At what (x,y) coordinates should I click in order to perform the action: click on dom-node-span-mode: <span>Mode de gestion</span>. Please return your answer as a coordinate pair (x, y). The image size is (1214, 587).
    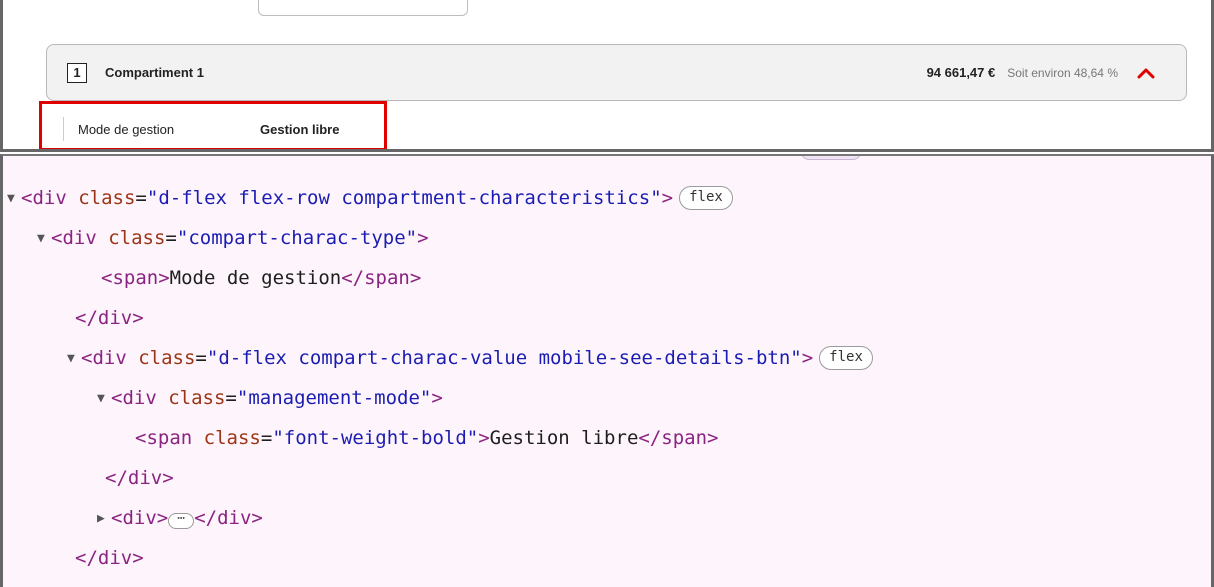
    Looking at the image, I should click on (261, 278).